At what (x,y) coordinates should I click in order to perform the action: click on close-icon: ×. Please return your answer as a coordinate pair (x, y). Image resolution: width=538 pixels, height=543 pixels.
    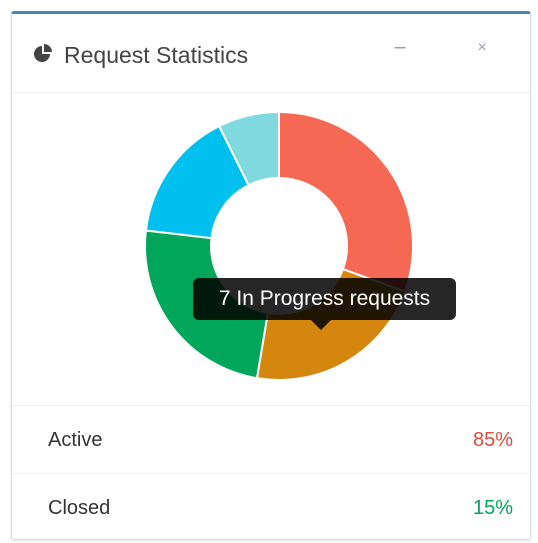
    Looking at the image, I should click on (482, 48).